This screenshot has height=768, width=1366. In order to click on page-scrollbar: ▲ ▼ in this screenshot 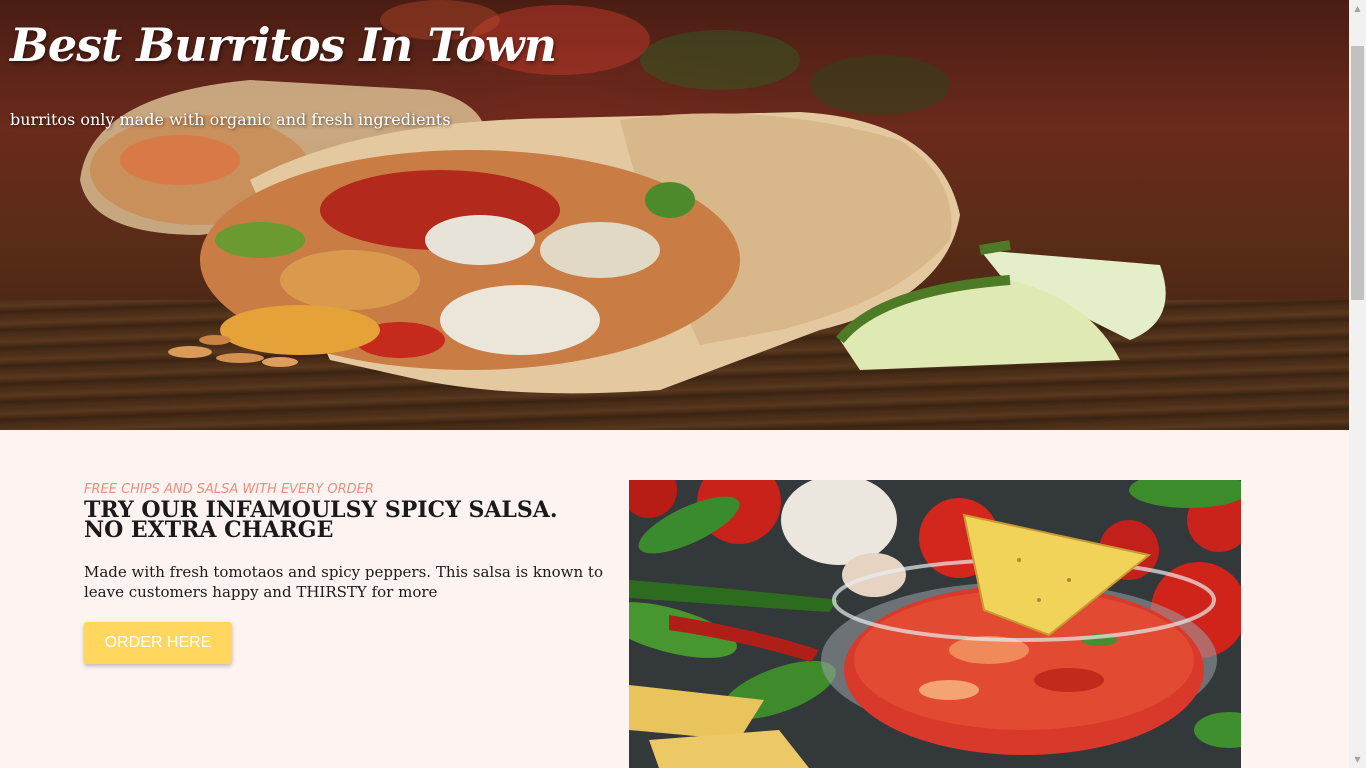, I will do `click(1357, 384)`.